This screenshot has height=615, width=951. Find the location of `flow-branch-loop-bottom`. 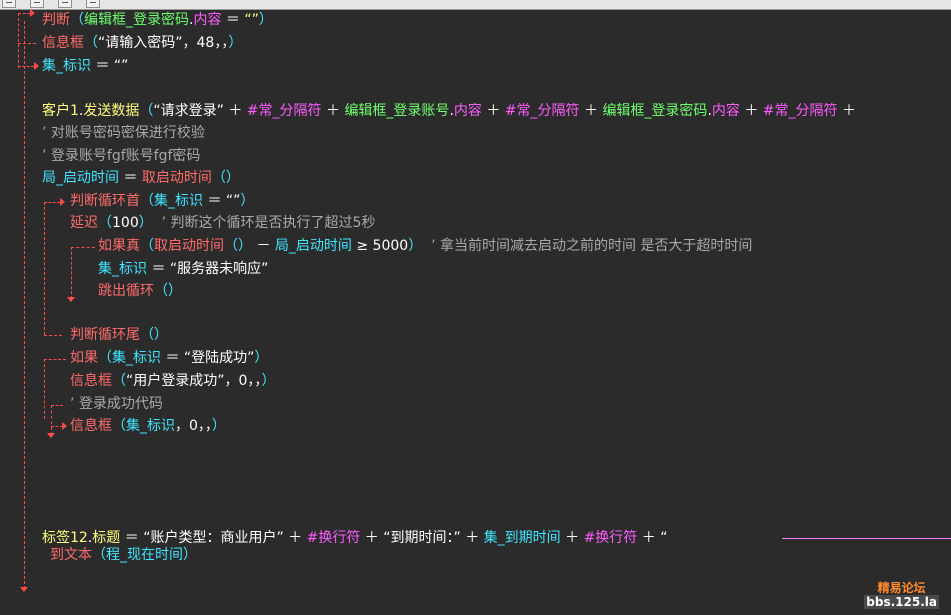

flow-branch-loop-bottom is located at coordinates (53, 335).